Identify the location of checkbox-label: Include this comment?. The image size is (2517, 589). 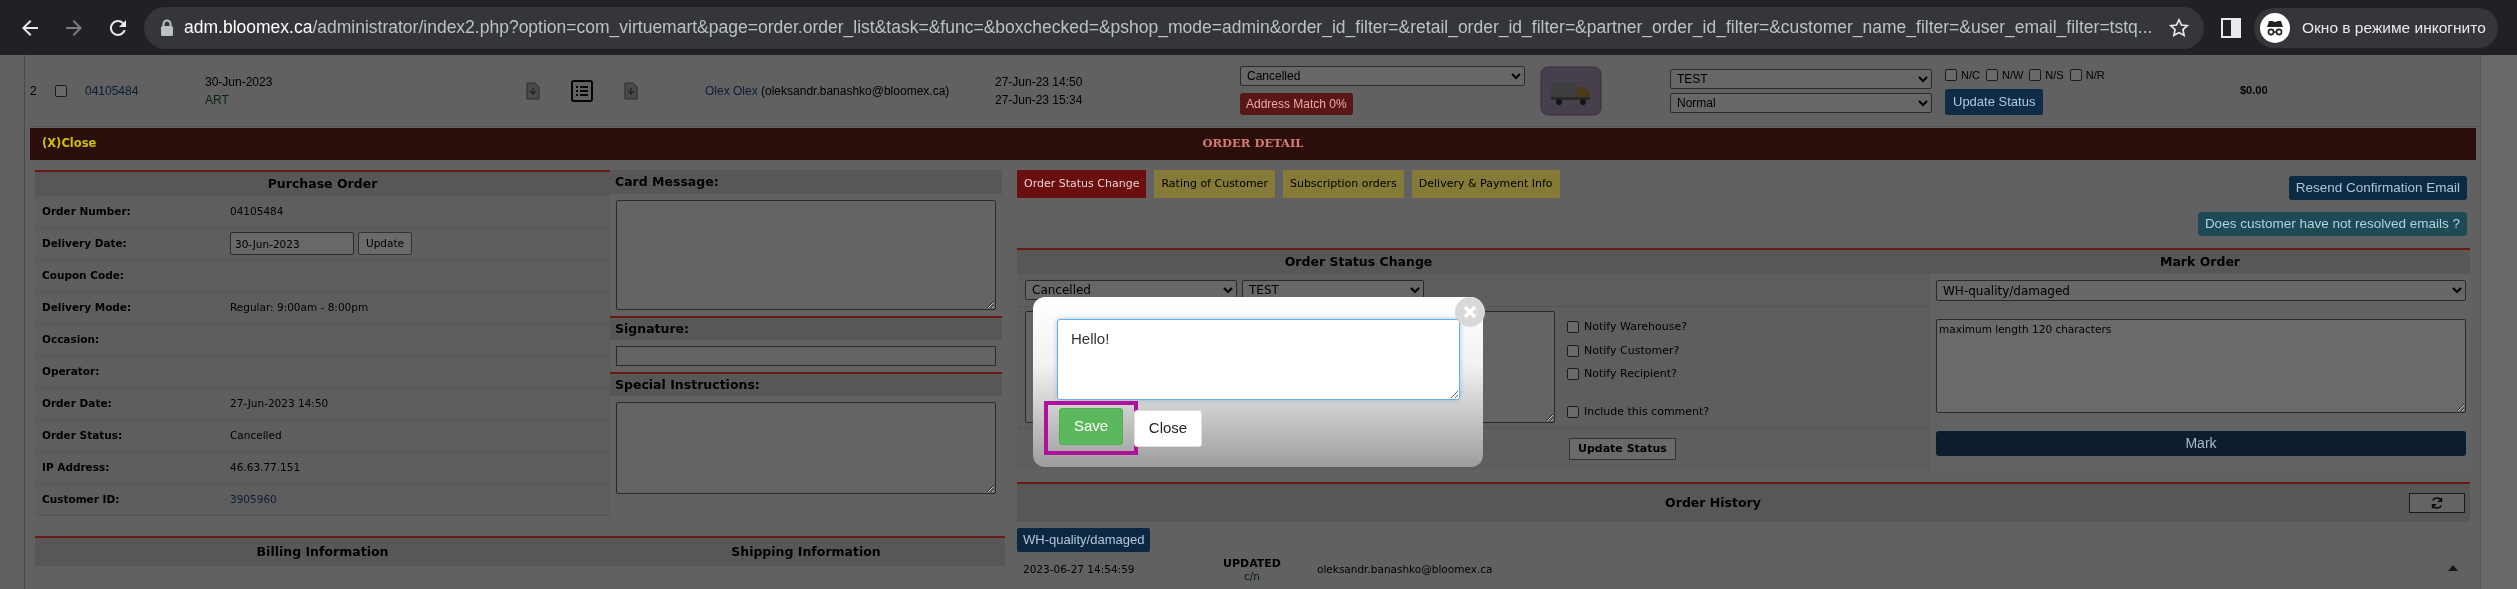
(1647, 411).